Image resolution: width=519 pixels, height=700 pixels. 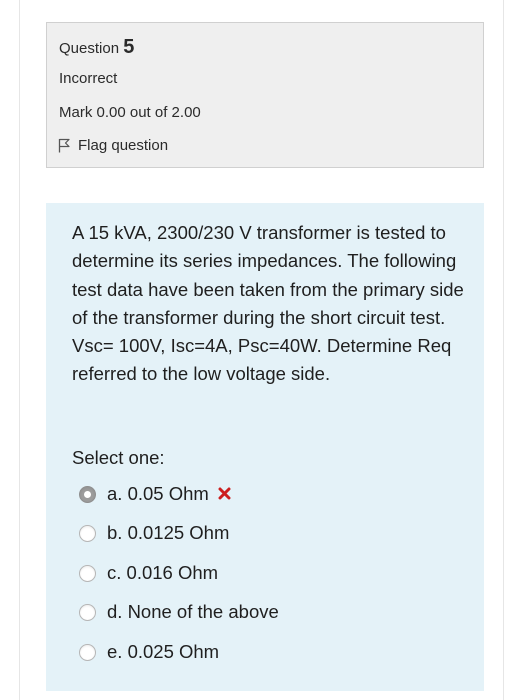 I want to click on flag-icon, so click(x=64, y=145).